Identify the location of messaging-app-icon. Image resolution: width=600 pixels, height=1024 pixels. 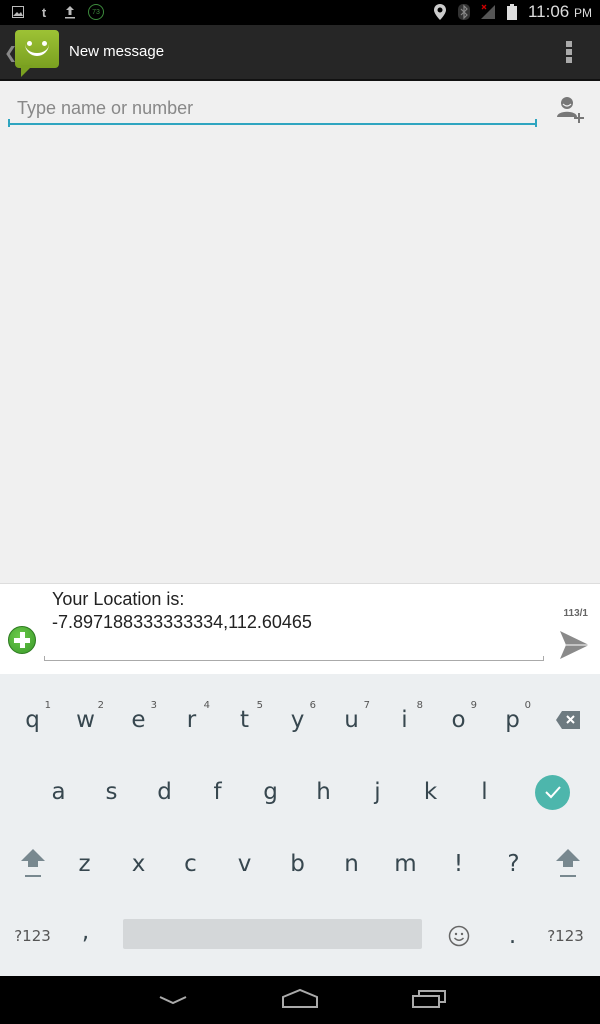
(37, 53).